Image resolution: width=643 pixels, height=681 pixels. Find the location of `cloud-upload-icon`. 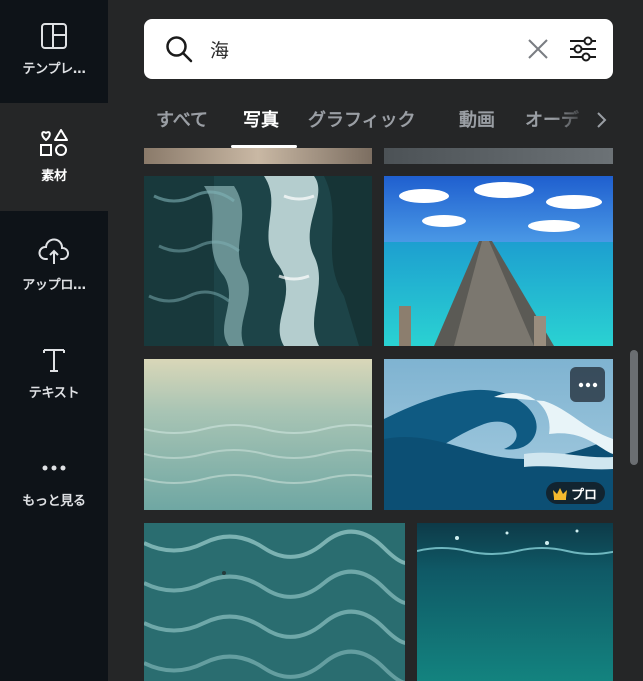

cloud-upload-icon is located at coordinates (54, 252).